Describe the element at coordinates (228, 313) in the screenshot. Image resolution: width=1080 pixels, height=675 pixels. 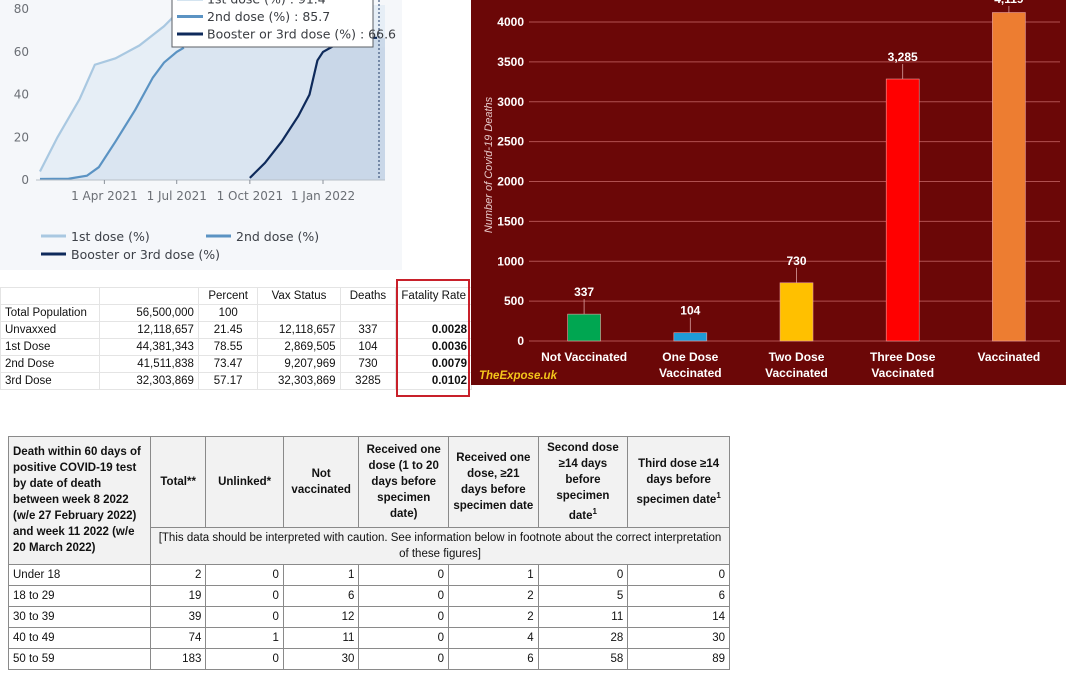
I see `table-cell: 100` at that location.